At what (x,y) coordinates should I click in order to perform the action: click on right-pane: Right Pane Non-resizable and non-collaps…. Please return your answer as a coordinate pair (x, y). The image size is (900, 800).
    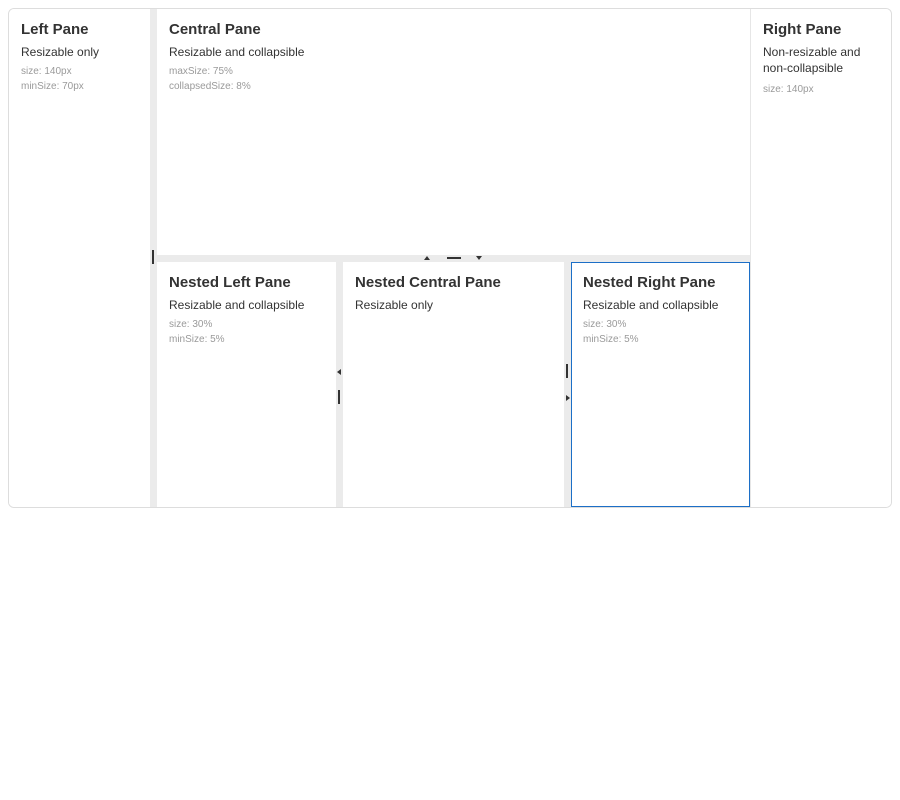
    Looking at the image, I should click on (821, 258).